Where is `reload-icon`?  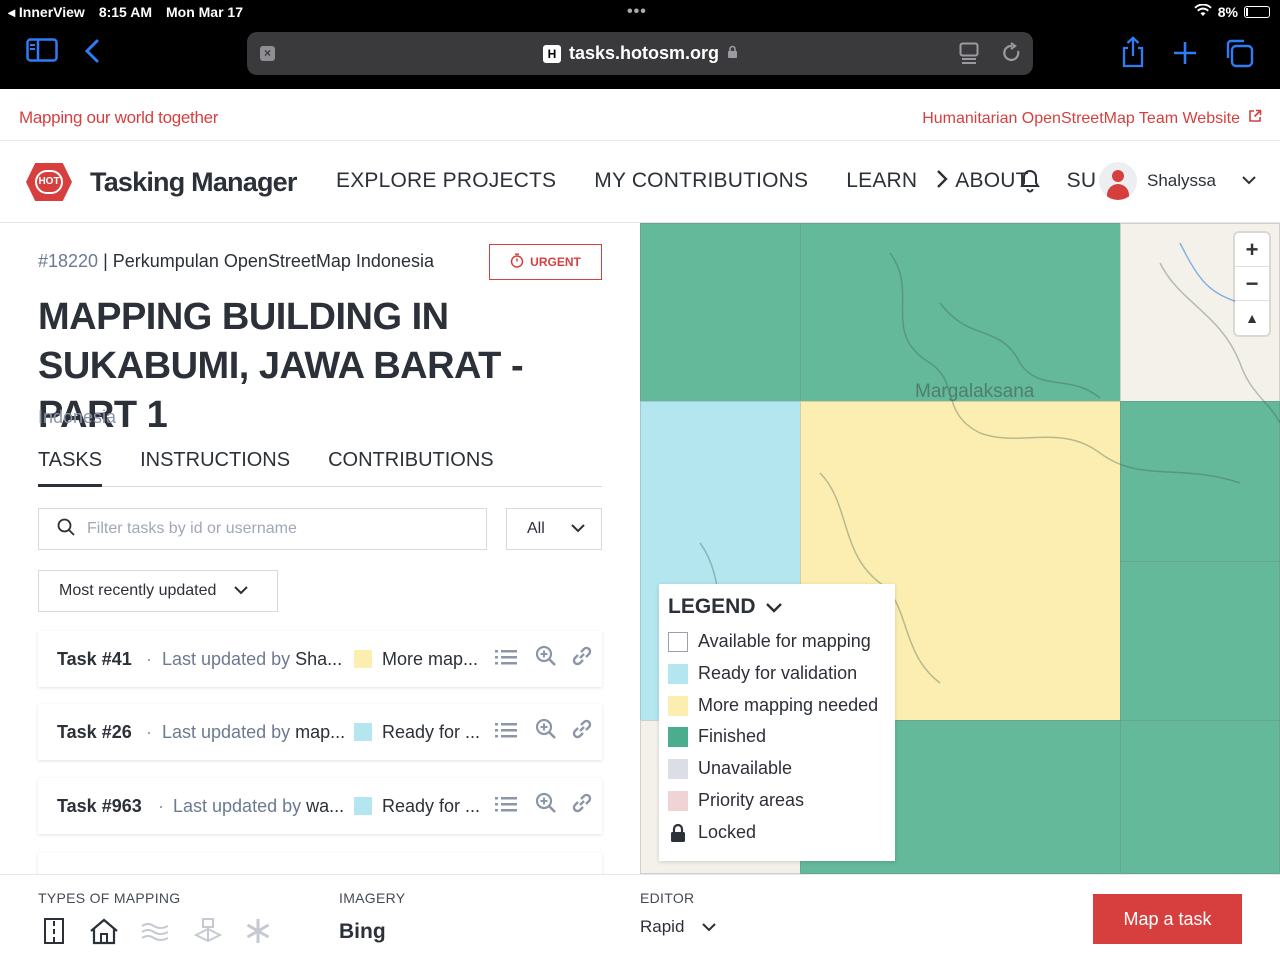 reload-icon is located at coordinates (1012, 56).